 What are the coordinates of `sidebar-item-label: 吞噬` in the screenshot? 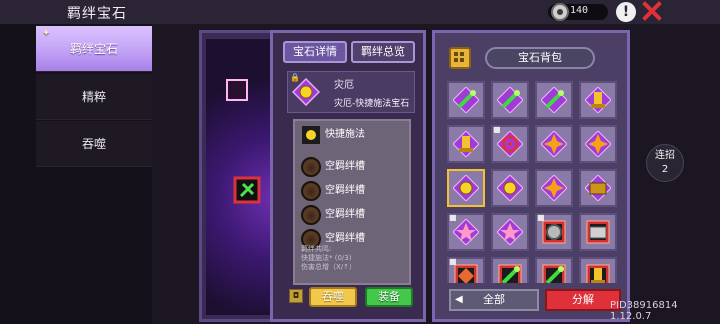 It's located at (93, 144).